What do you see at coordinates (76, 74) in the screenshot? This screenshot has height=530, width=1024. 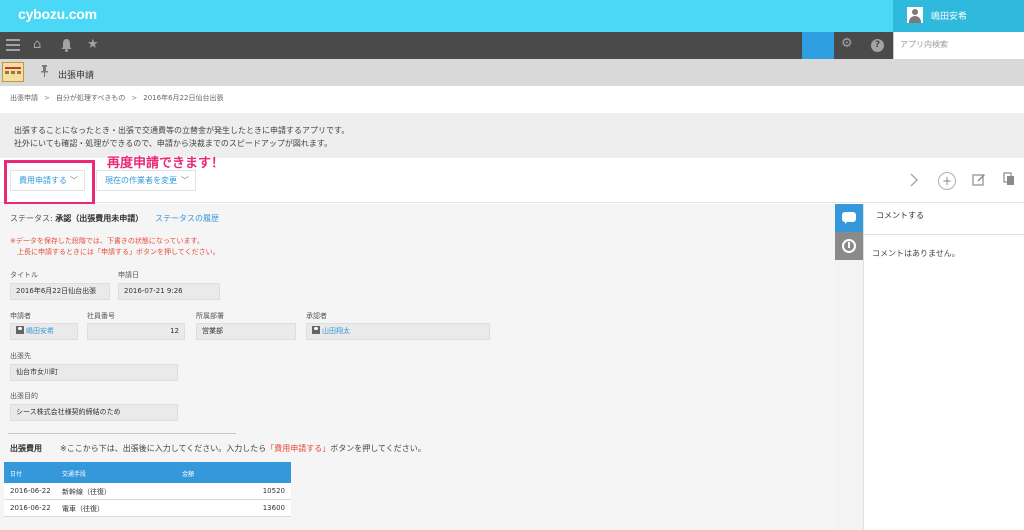 I see `app-title: 出張申請` at bounding box center [76, 74].